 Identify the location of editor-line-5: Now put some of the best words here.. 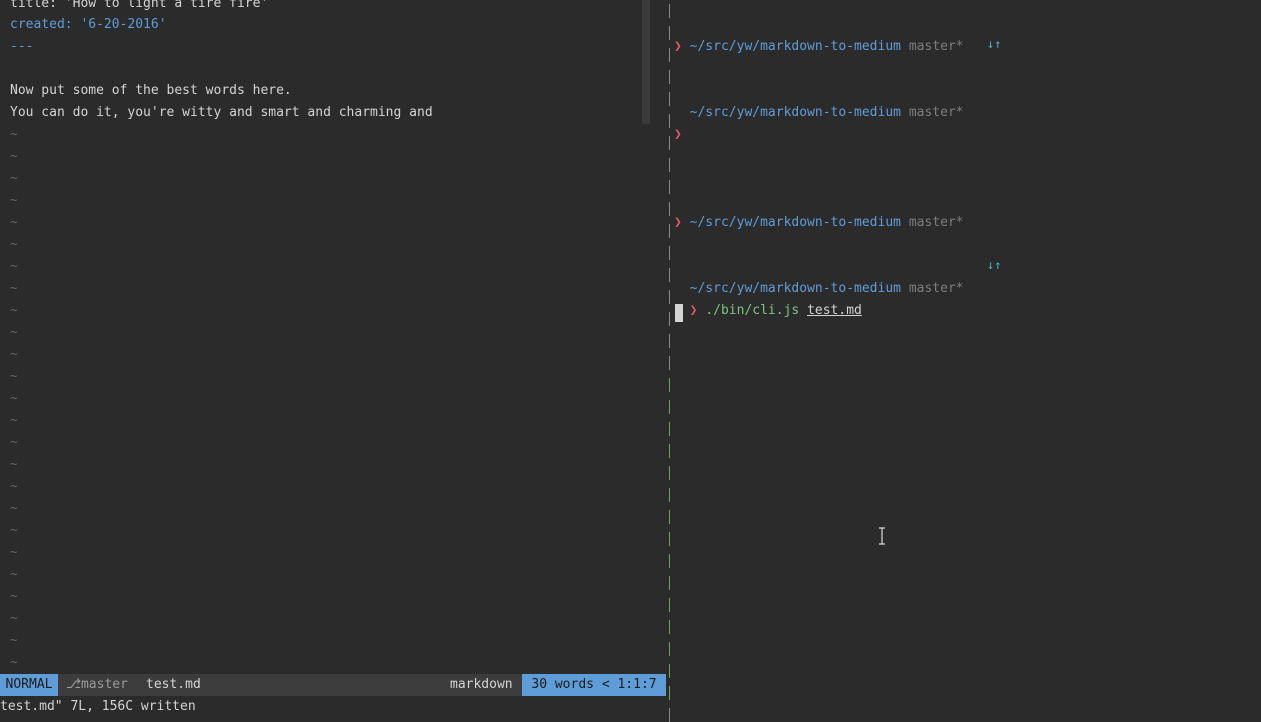
(151, 90).